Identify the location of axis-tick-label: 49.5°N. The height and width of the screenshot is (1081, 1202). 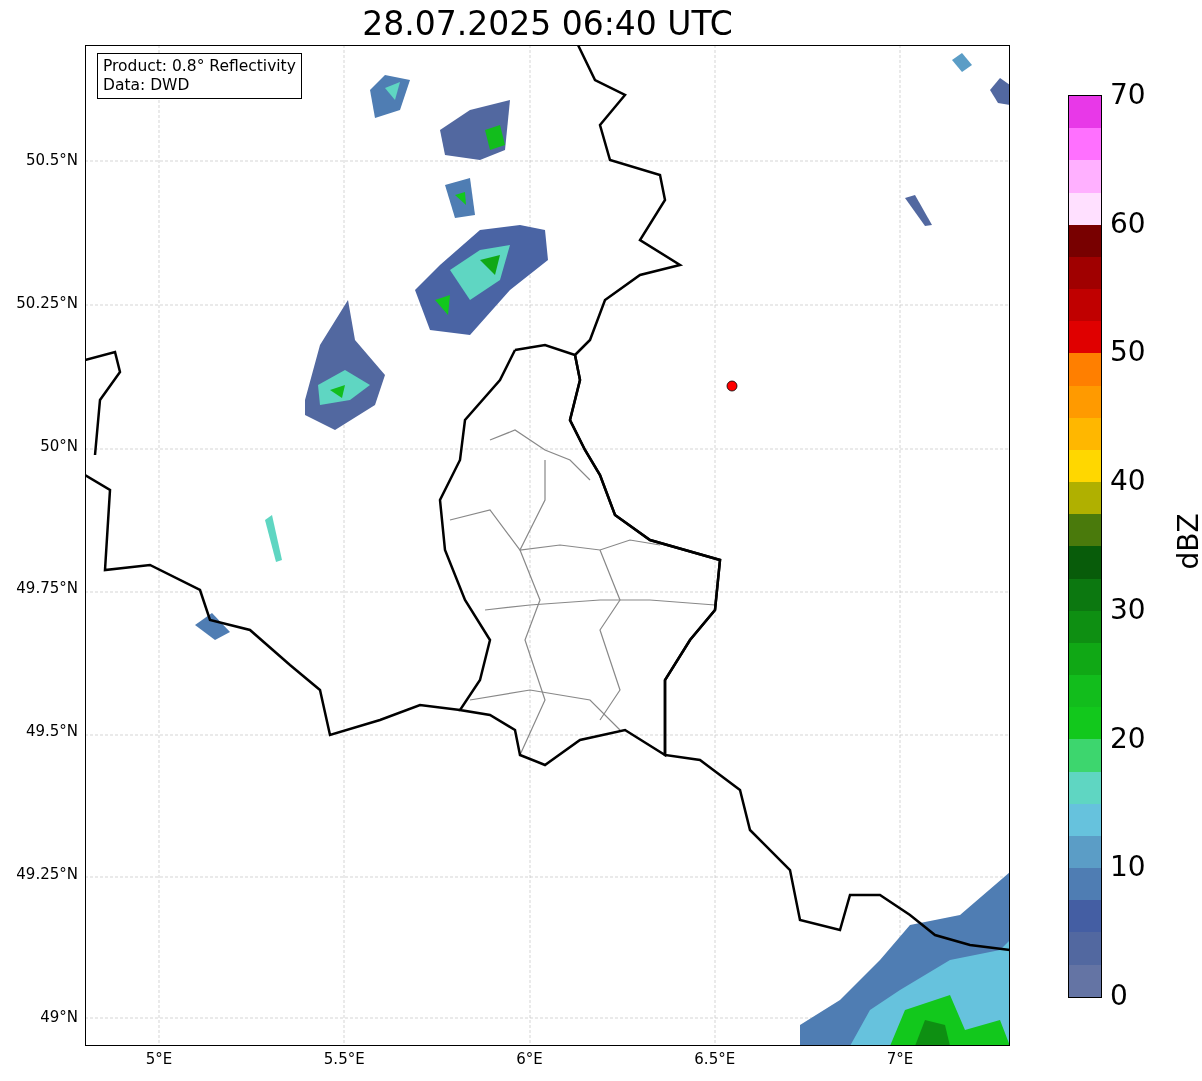
(51, 731).